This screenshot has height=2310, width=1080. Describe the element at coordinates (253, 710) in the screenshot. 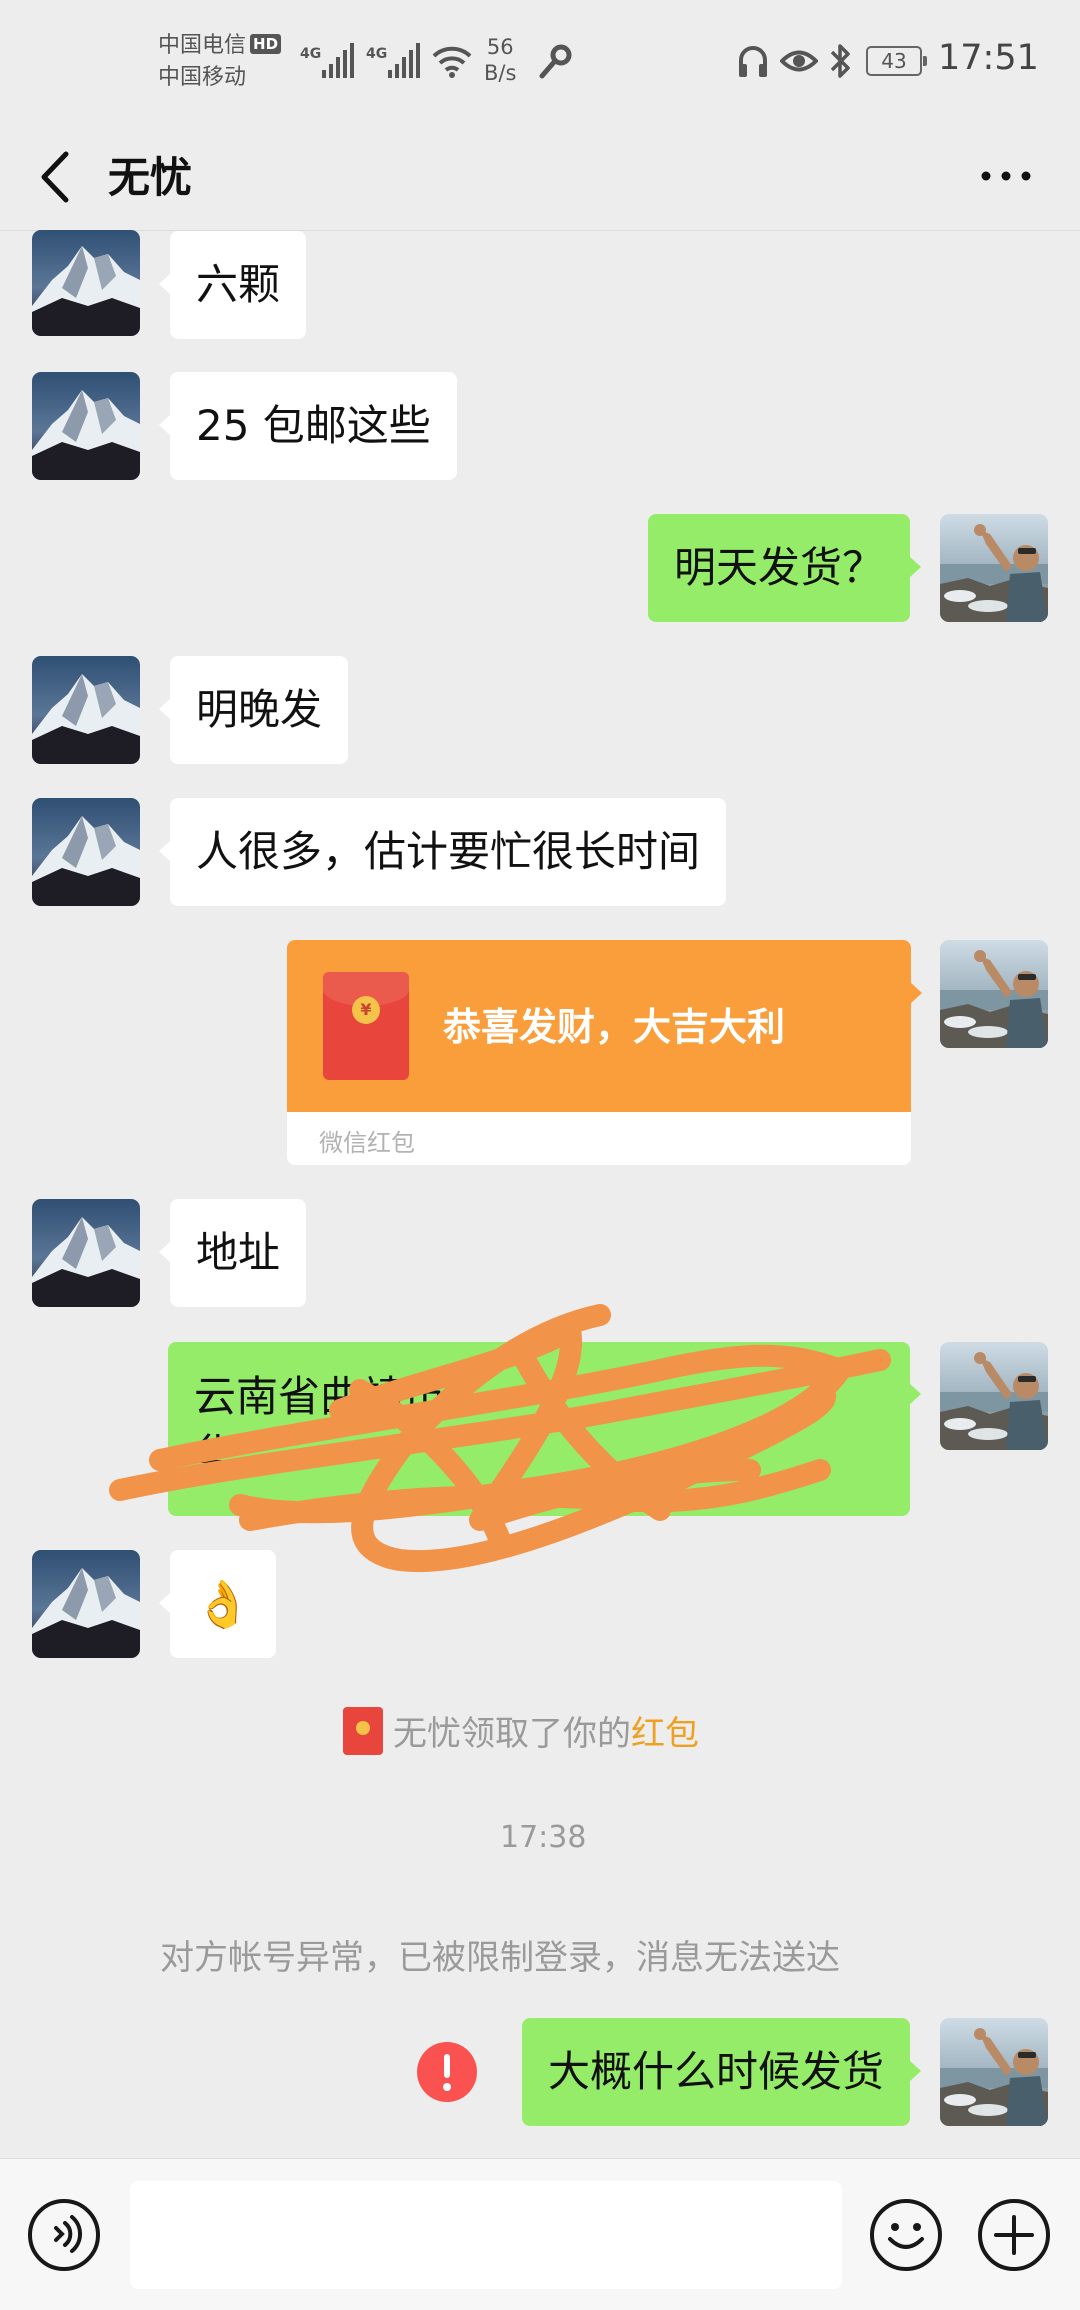

I see `message-bubble-received: 明晚发` at that location.